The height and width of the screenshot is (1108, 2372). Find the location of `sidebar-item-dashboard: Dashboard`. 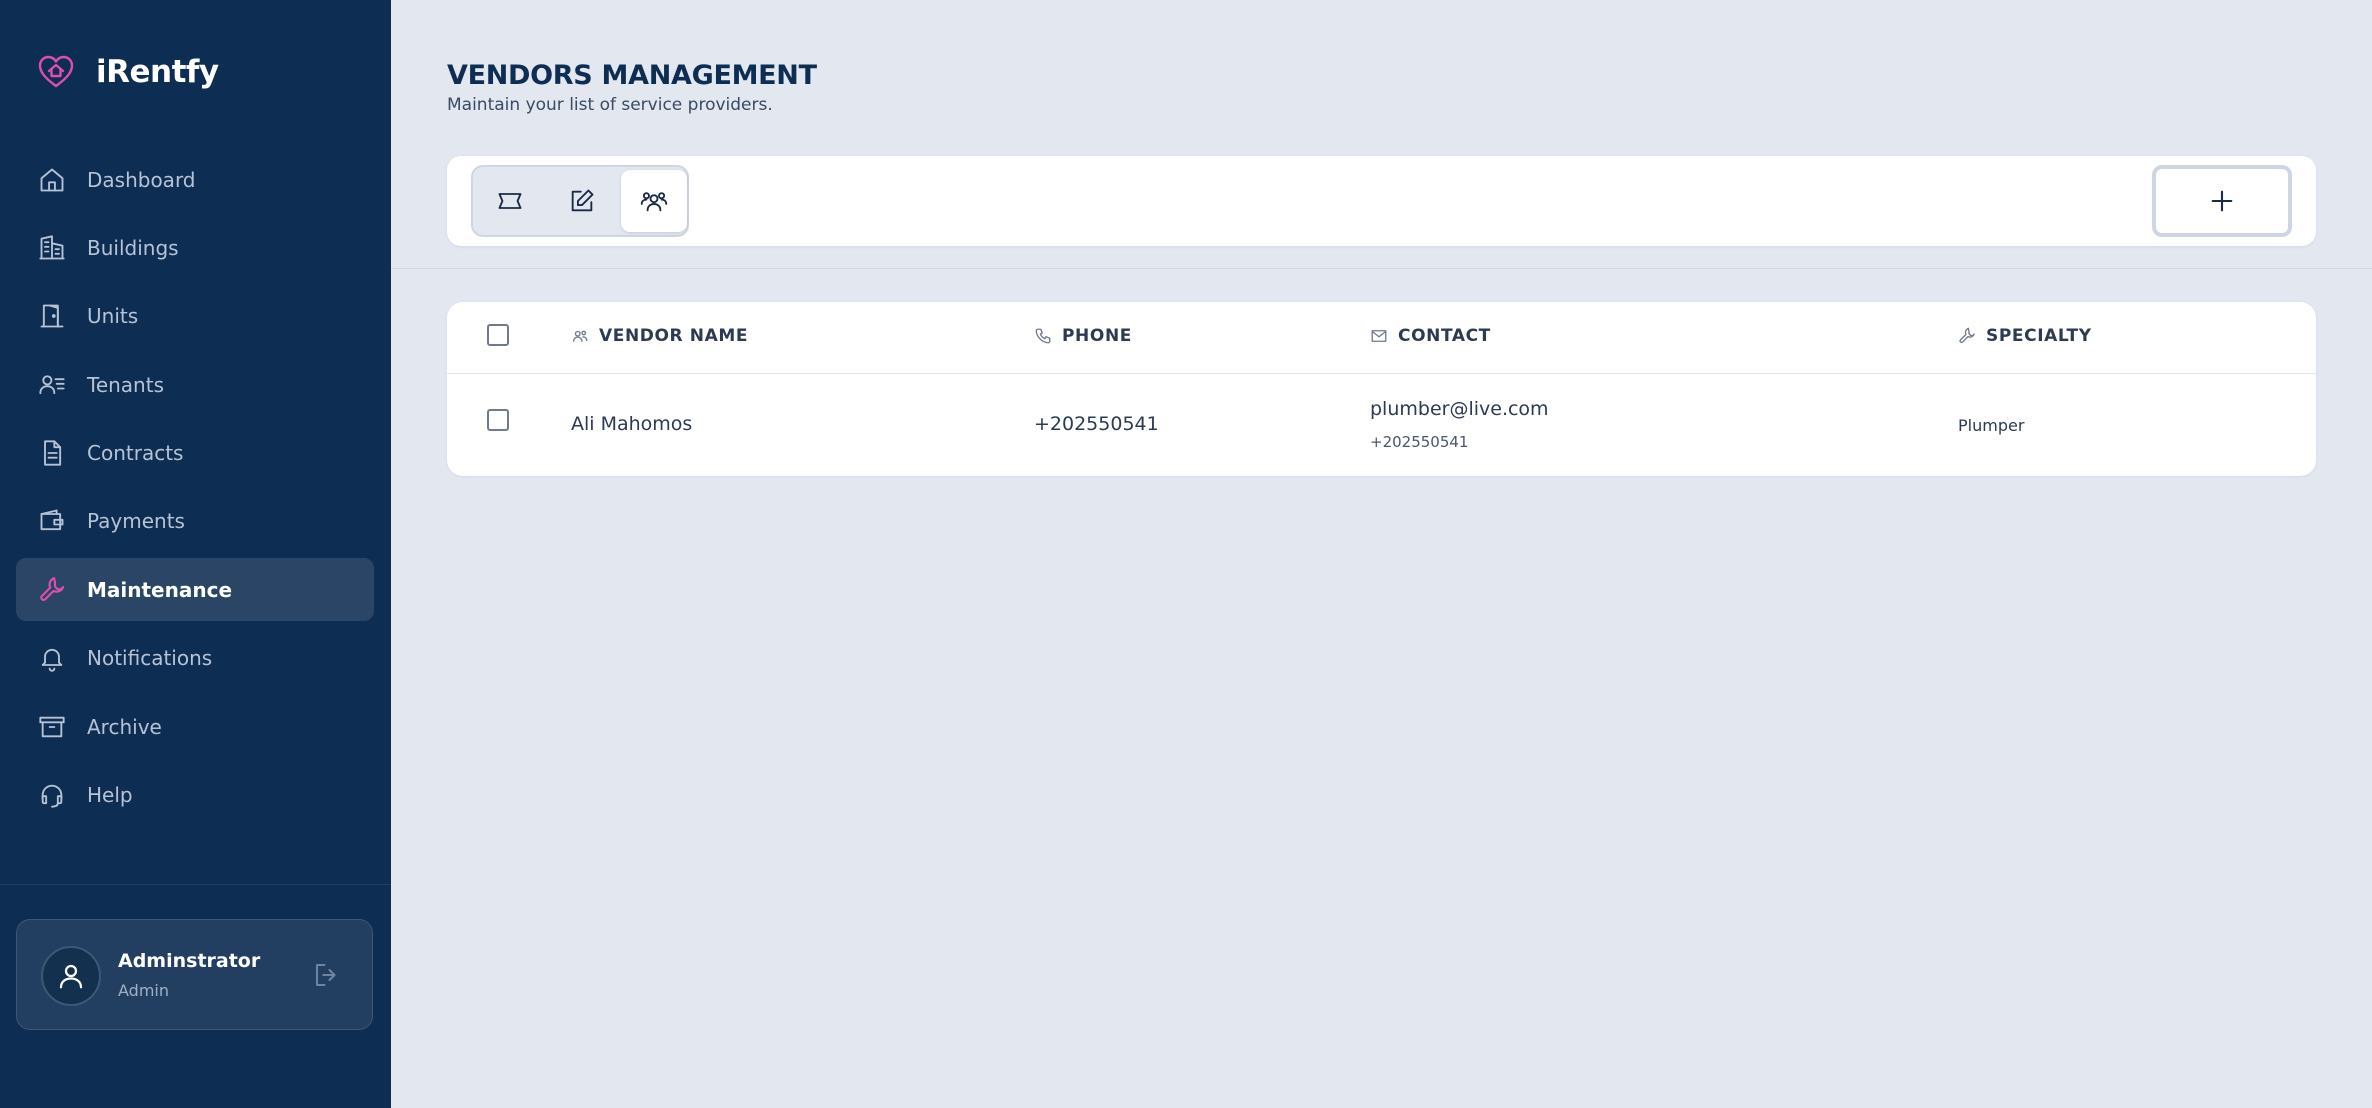

sidebar-item-dashboard: Dashboard is located at coordinates (195, 179).